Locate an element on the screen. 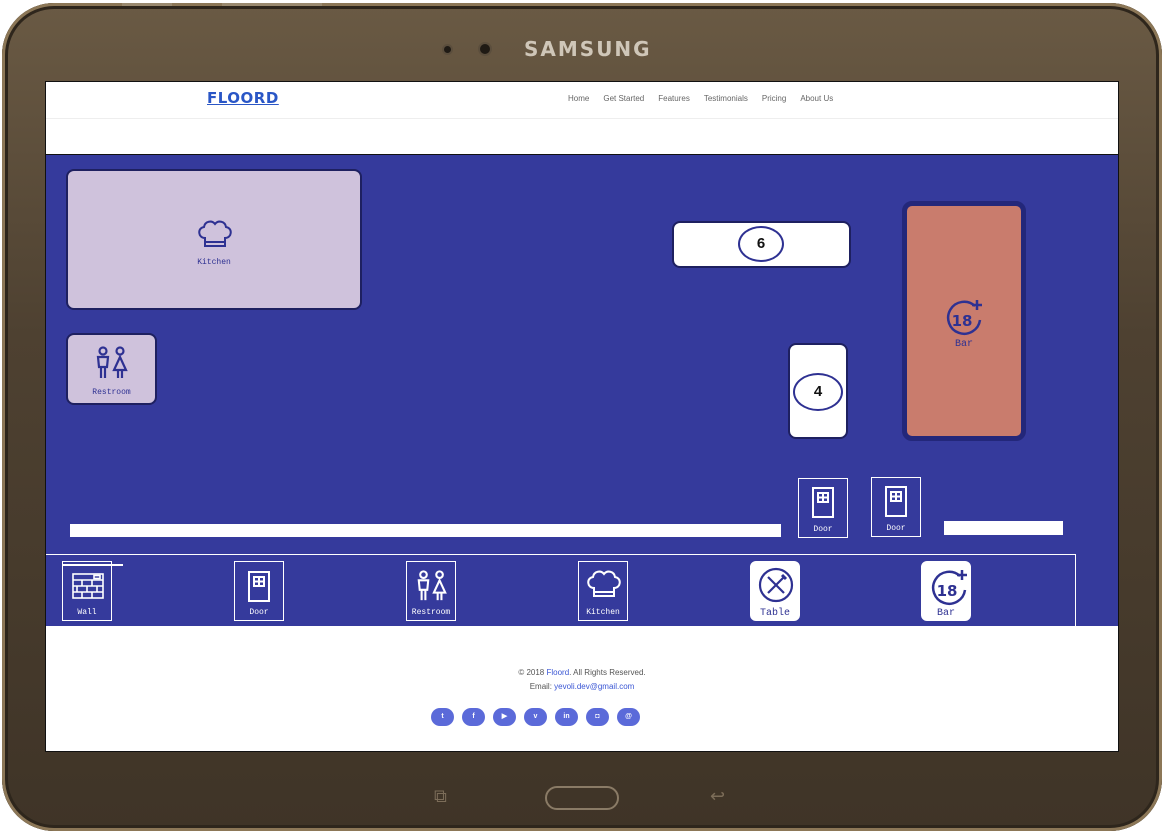 Image resolution: width=1164 pixels, height=833 pixels. nav-about-us: About Us is located at coordinates (816, 98).